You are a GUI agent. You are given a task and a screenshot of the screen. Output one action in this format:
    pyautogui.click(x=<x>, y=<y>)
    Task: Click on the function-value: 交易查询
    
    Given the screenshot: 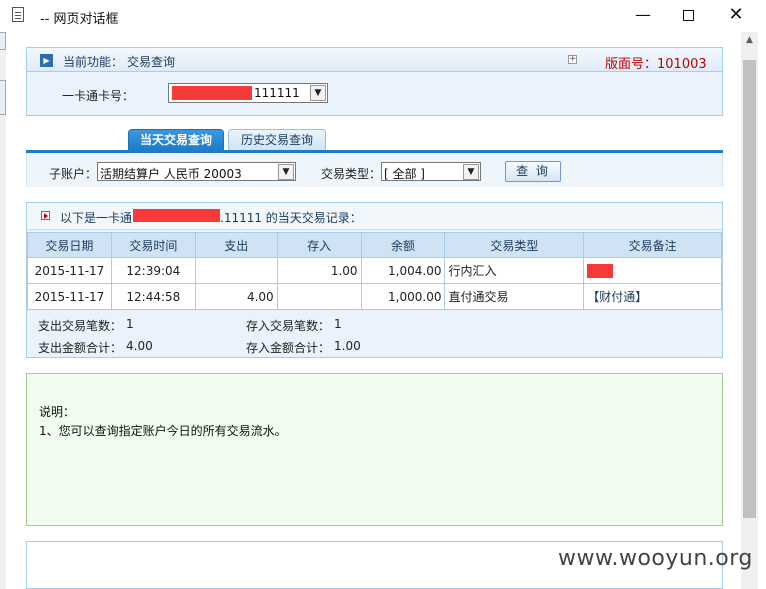 What is the action you would take?
    pyautogui.click(x=151, y=62)
    